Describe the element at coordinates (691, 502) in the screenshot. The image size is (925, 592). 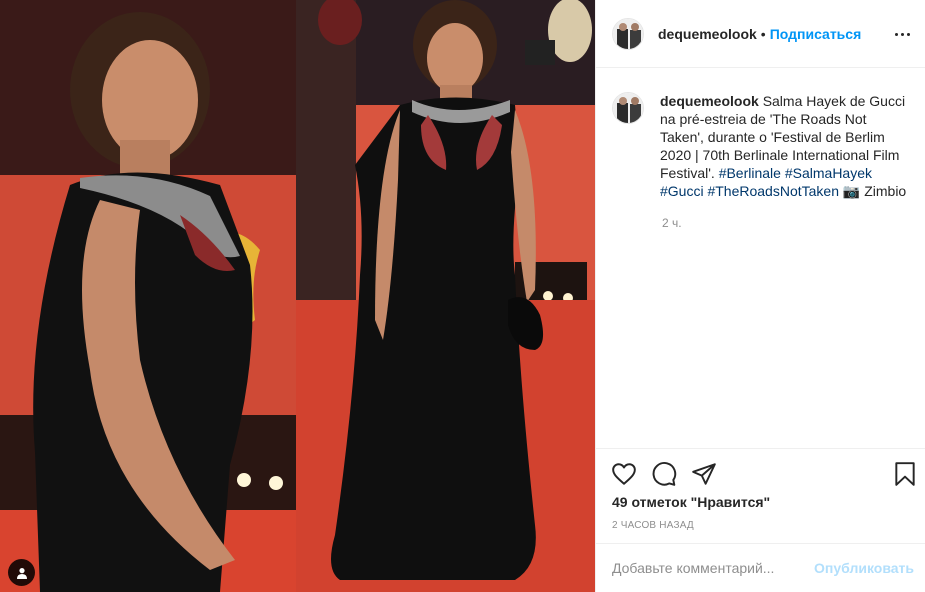
I see `likes-count: 49 отметок "Нравится"` at that location.